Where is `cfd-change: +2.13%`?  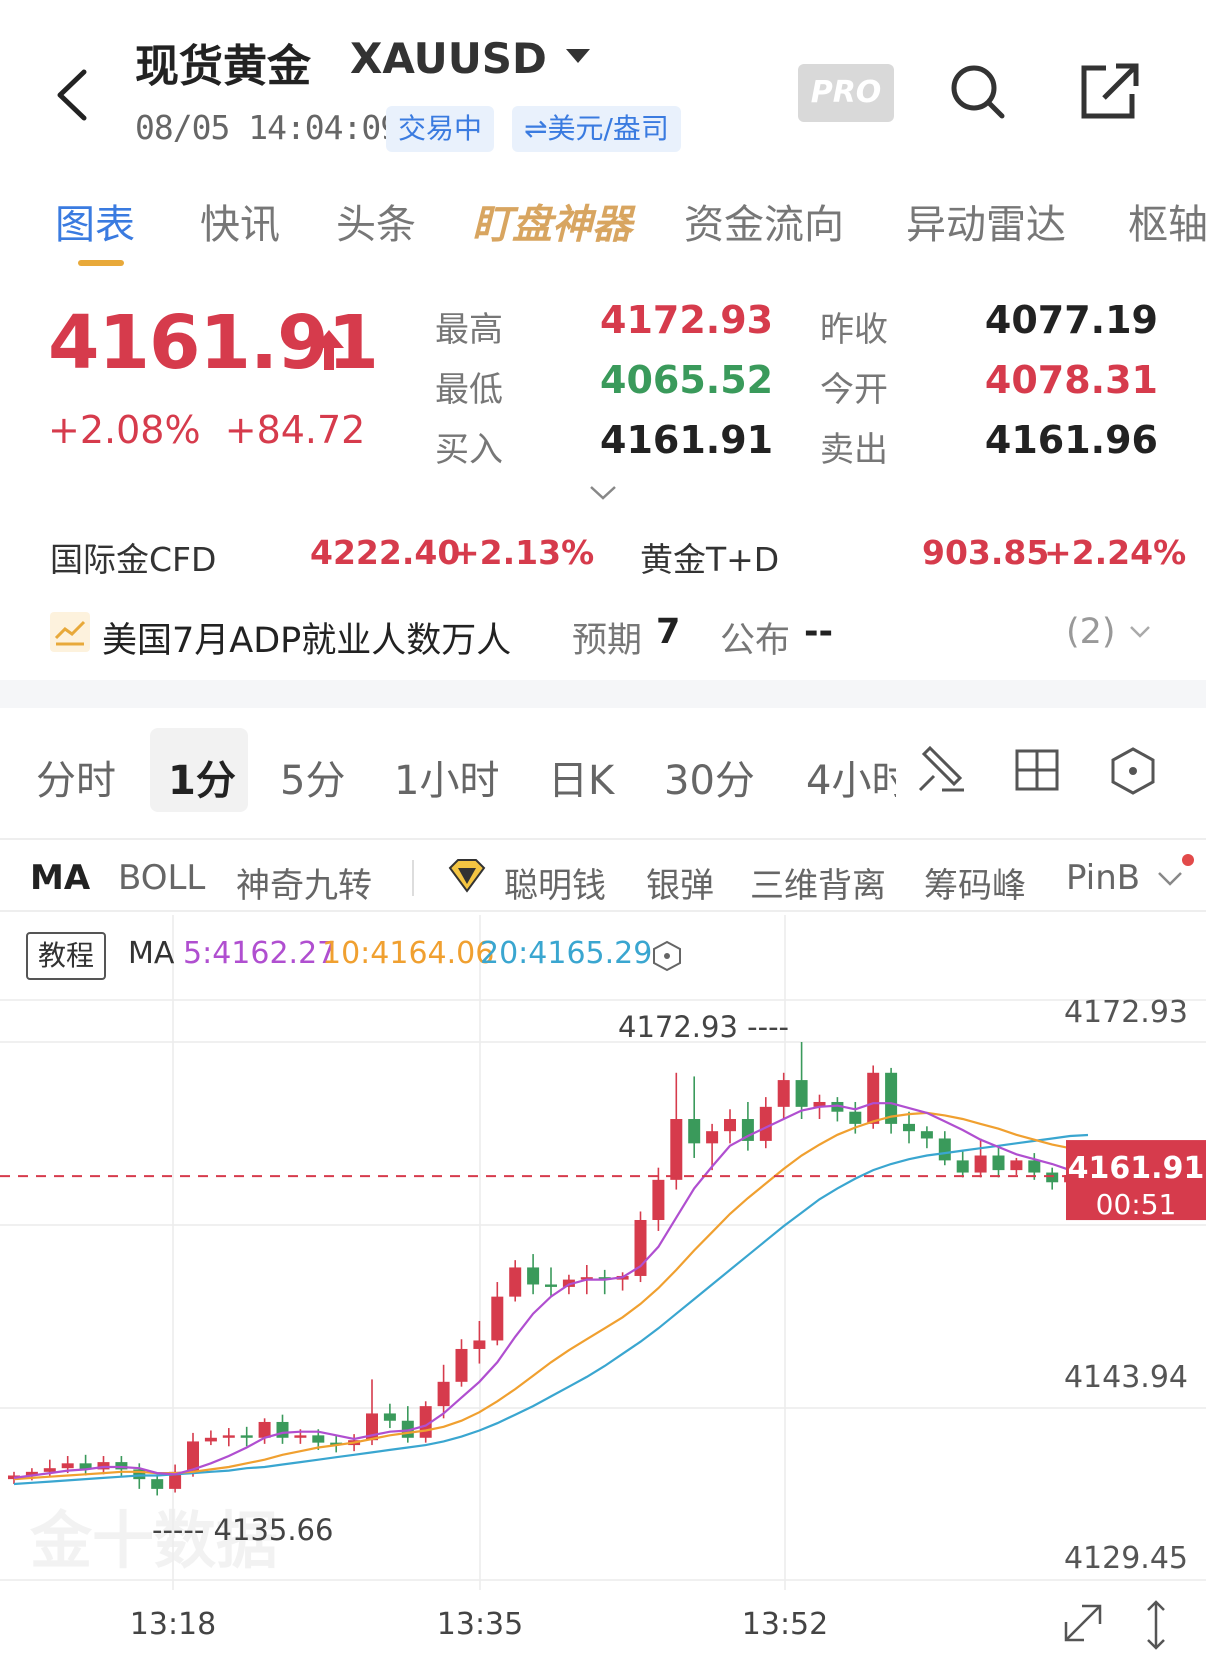 cfd-change: +2.13% is located at coordinates (523, 552).